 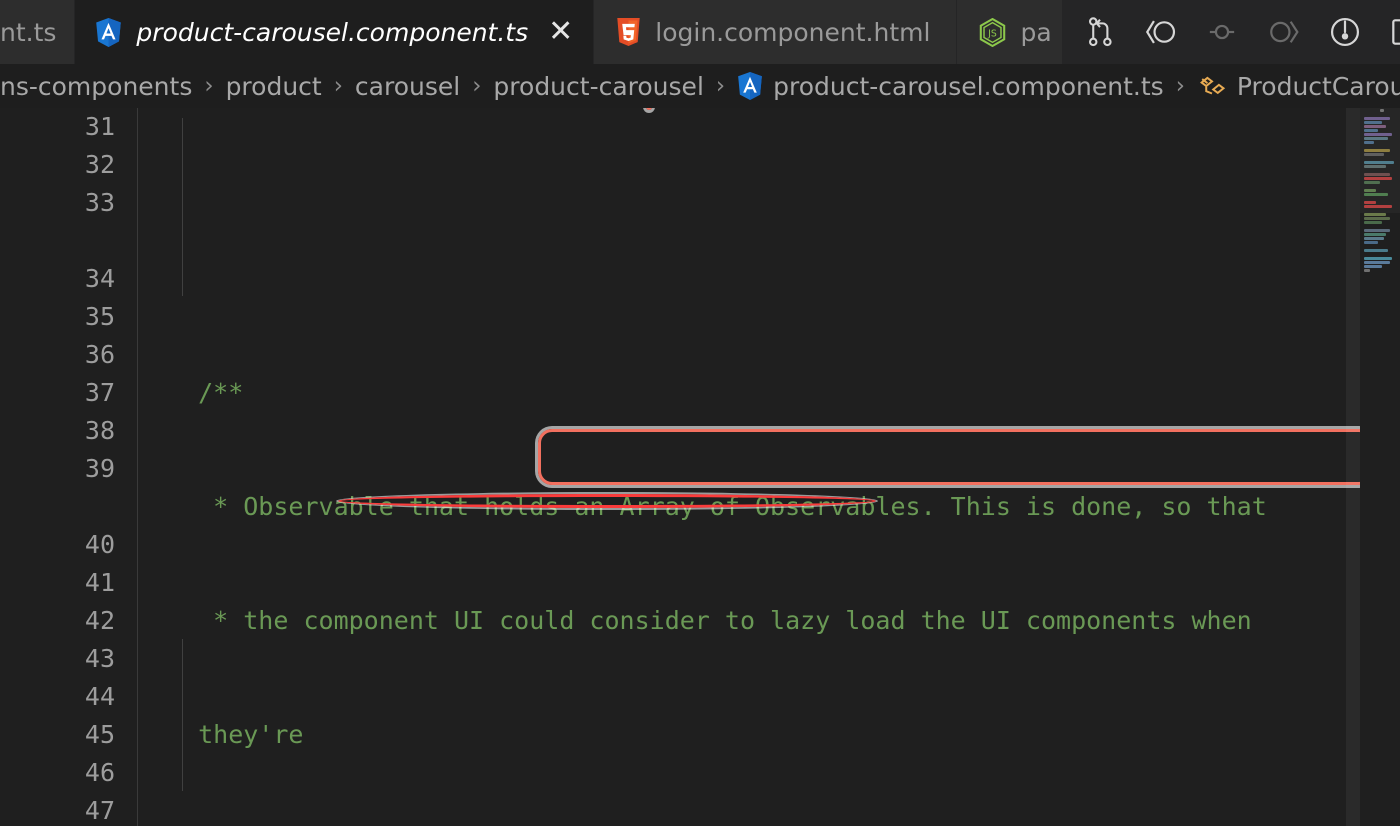 What do you see at coordinates (99, 278) in the screenshot?
I see `line-number: 34` at bounding box center [99, 278].